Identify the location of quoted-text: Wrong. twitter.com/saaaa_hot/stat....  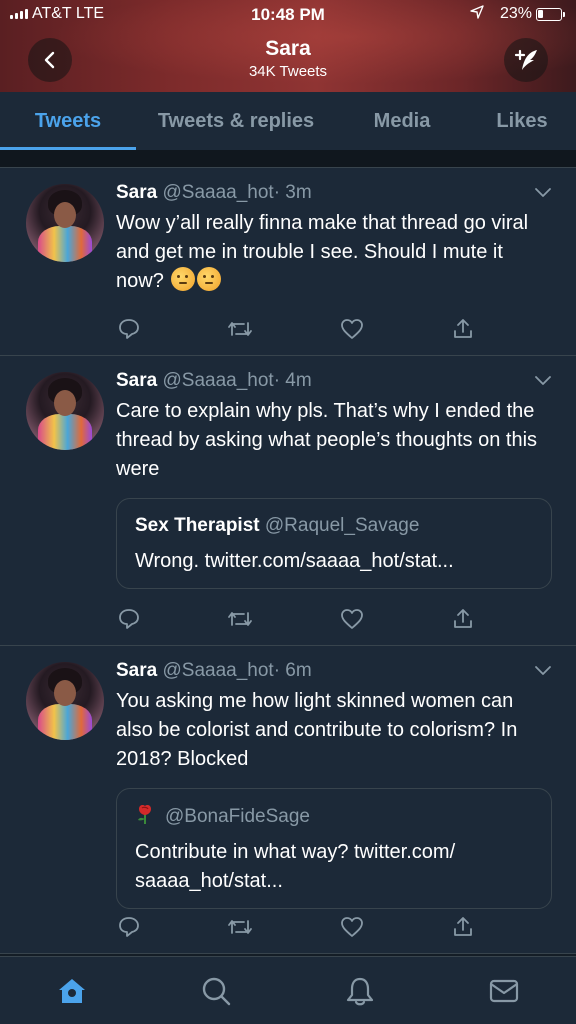
(294, 561).